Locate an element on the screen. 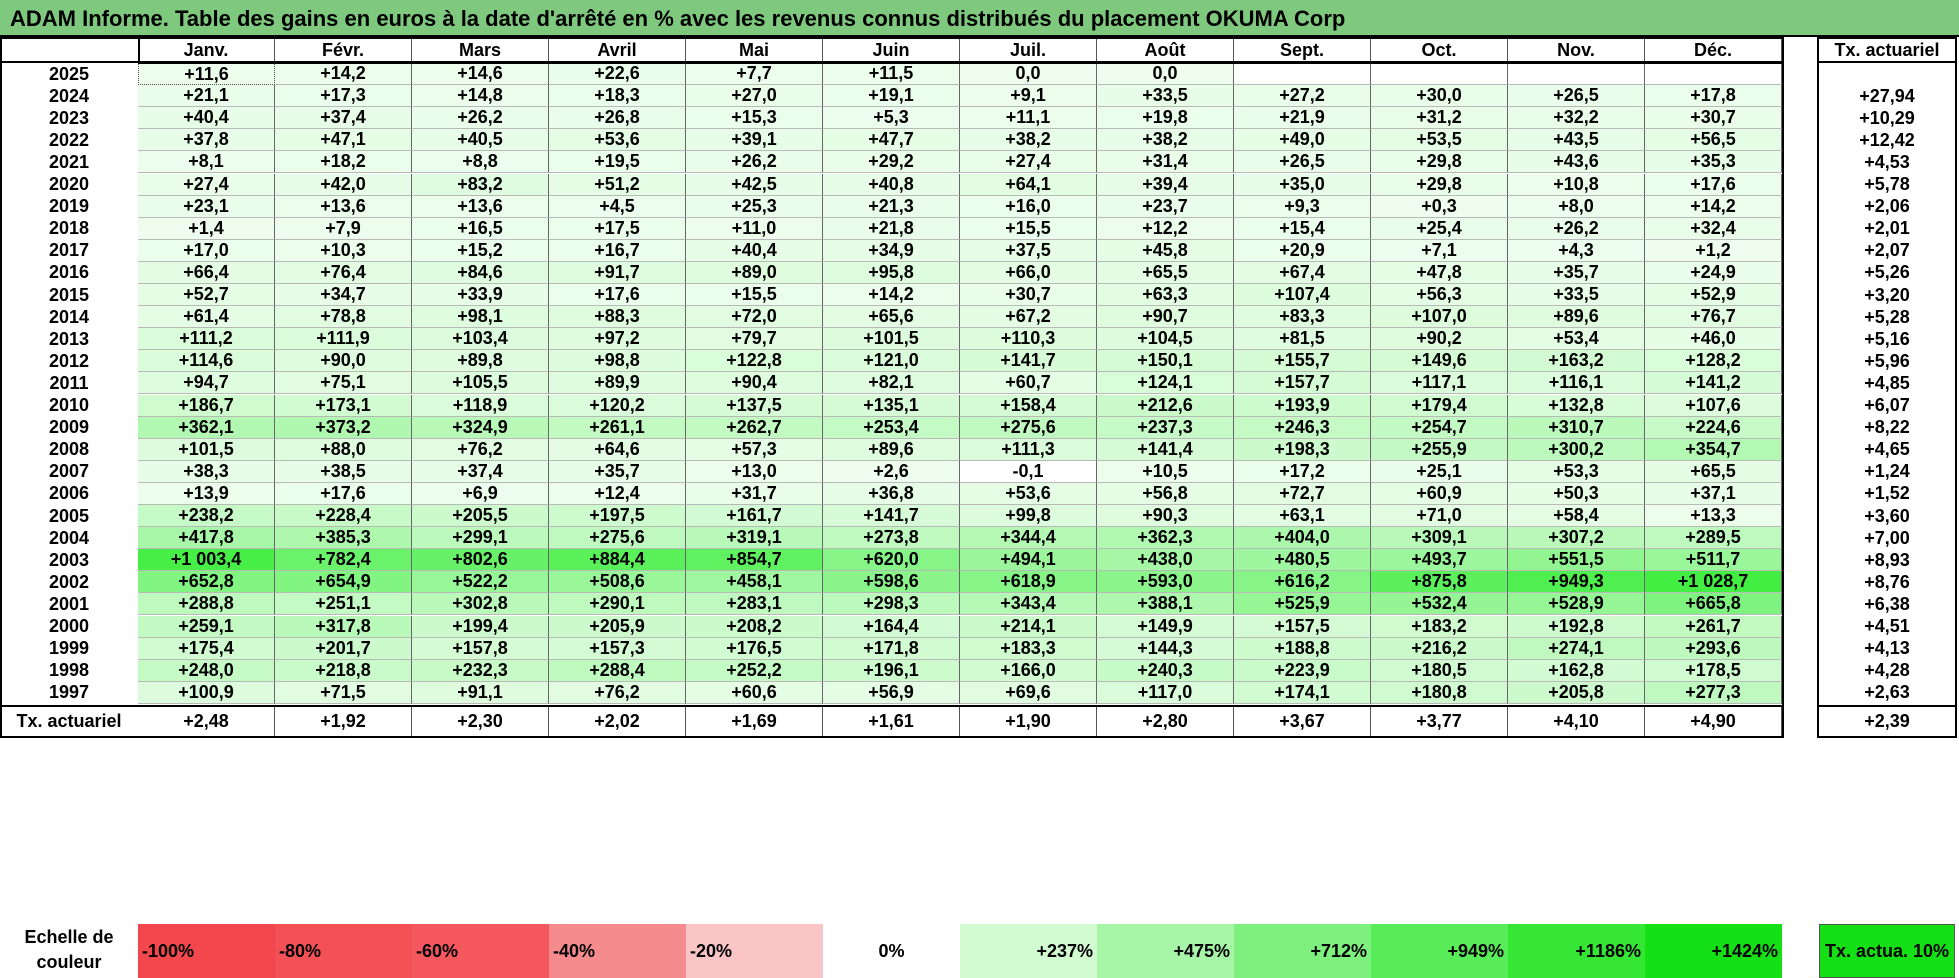  table-cell is located at coordinates (1713, 74).